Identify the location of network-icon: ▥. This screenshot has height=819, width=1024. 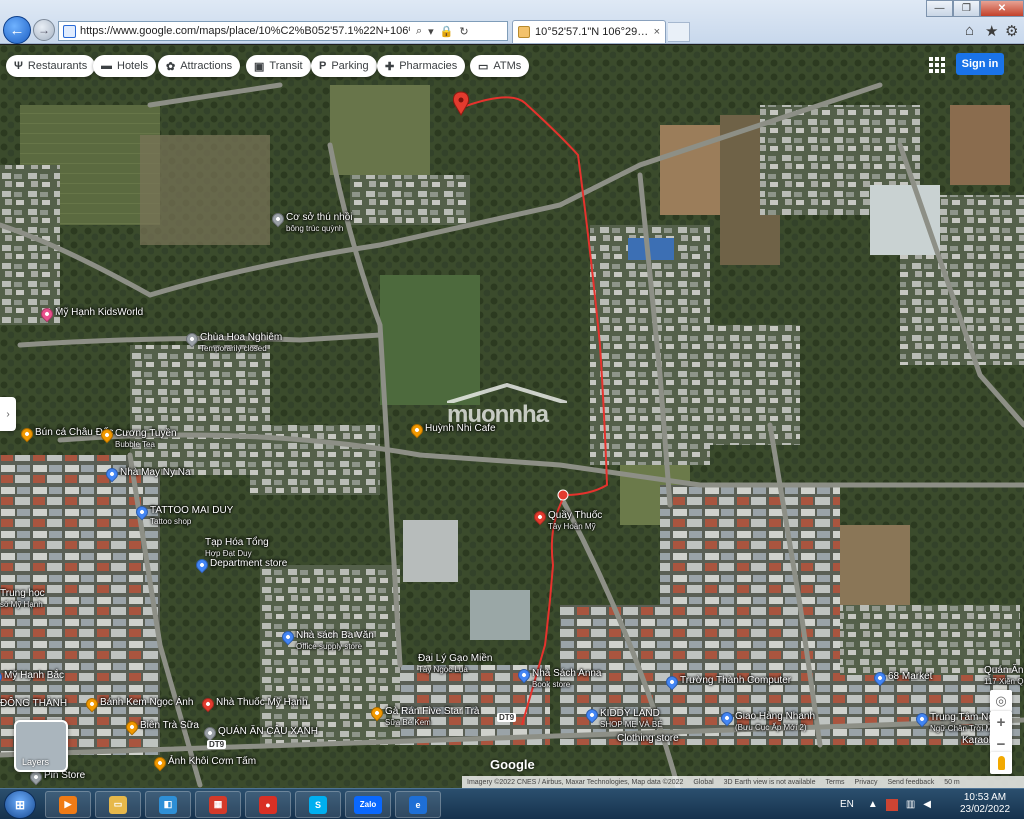
(910, 804).